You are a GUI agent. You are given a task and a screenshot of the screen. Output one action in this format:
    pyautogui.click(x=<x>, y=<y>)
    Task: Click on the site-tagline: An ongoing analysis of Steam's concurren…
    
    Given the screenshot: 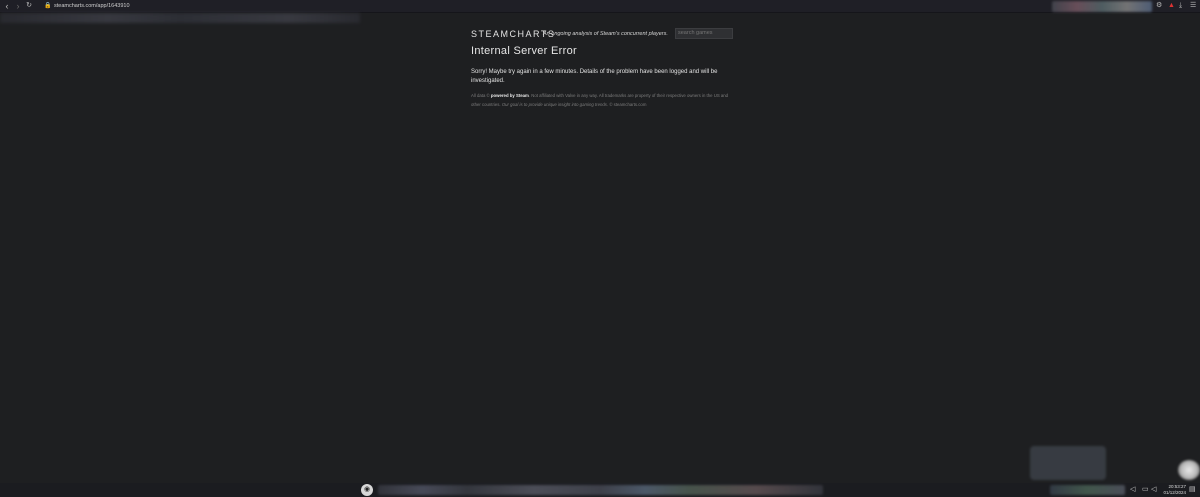 What is the action you would take?
    pyautogui.click(x=605, y=34)
    